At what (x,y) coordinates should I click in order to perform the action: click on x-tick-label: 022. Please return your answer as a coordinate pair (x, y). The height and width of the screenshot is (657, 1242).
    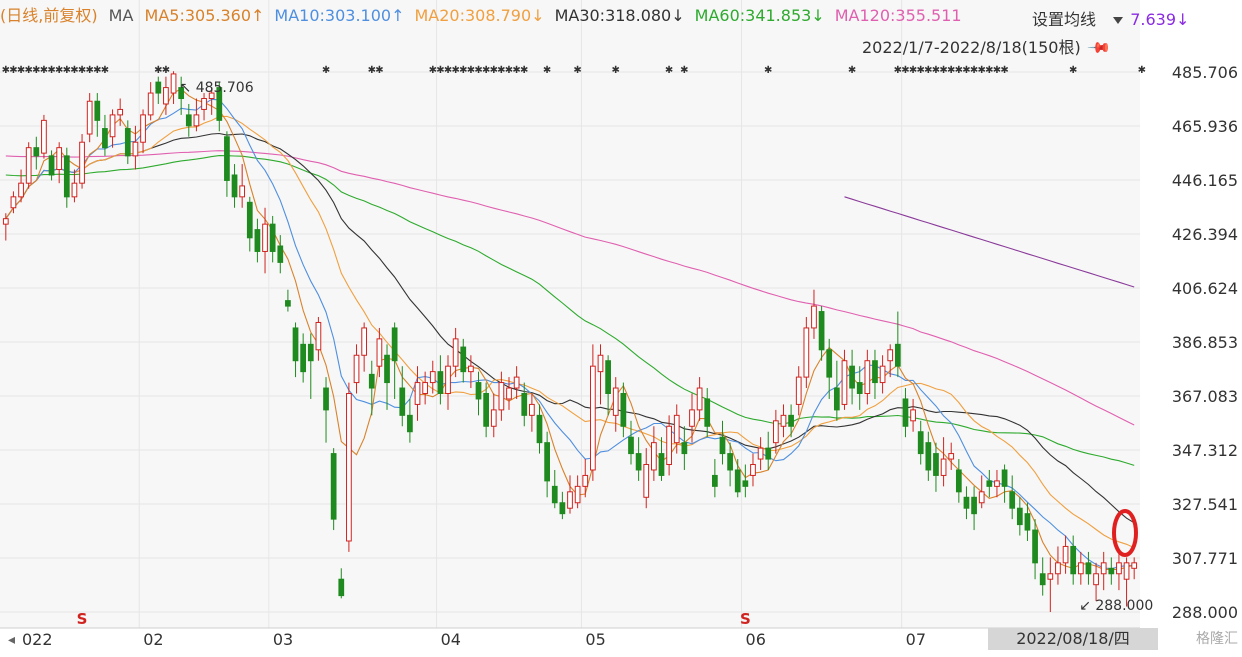
    Looking at the image, I should click on (37, 639).